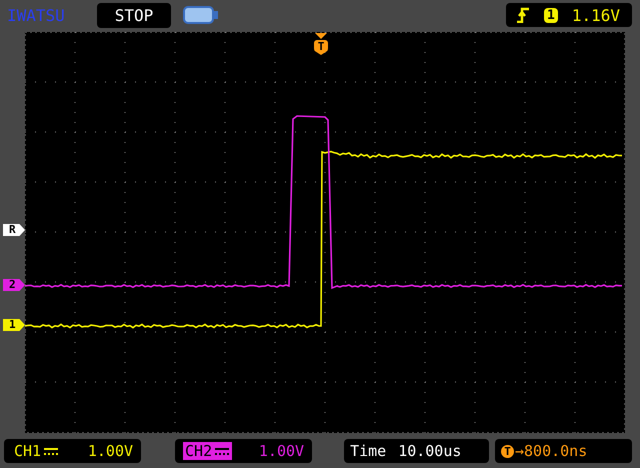 This screenshot has width=640, height=468. I want to click on run-state-label: STOP, so click(134, 15).